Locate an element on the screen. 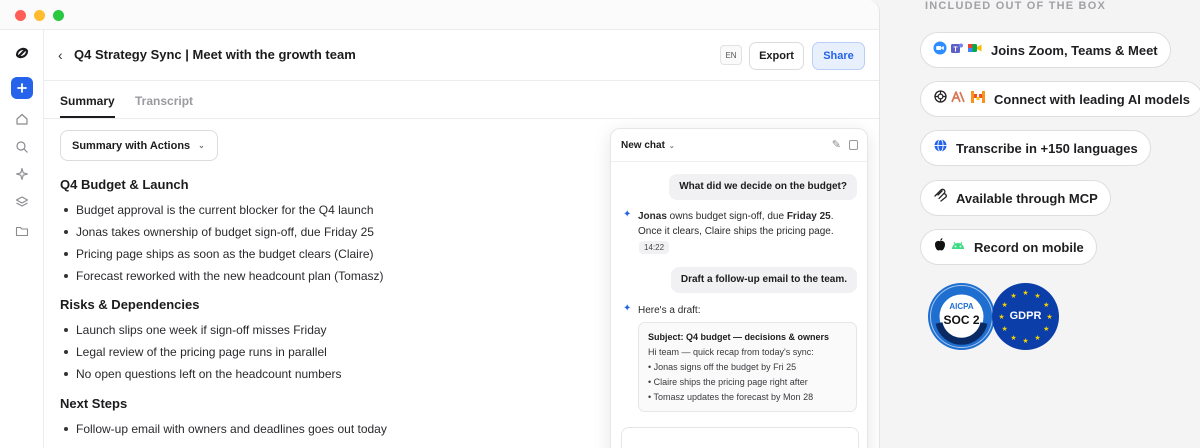  summary-type-select: Summary with Actions ⌄ is located at coordinates (139, 145).